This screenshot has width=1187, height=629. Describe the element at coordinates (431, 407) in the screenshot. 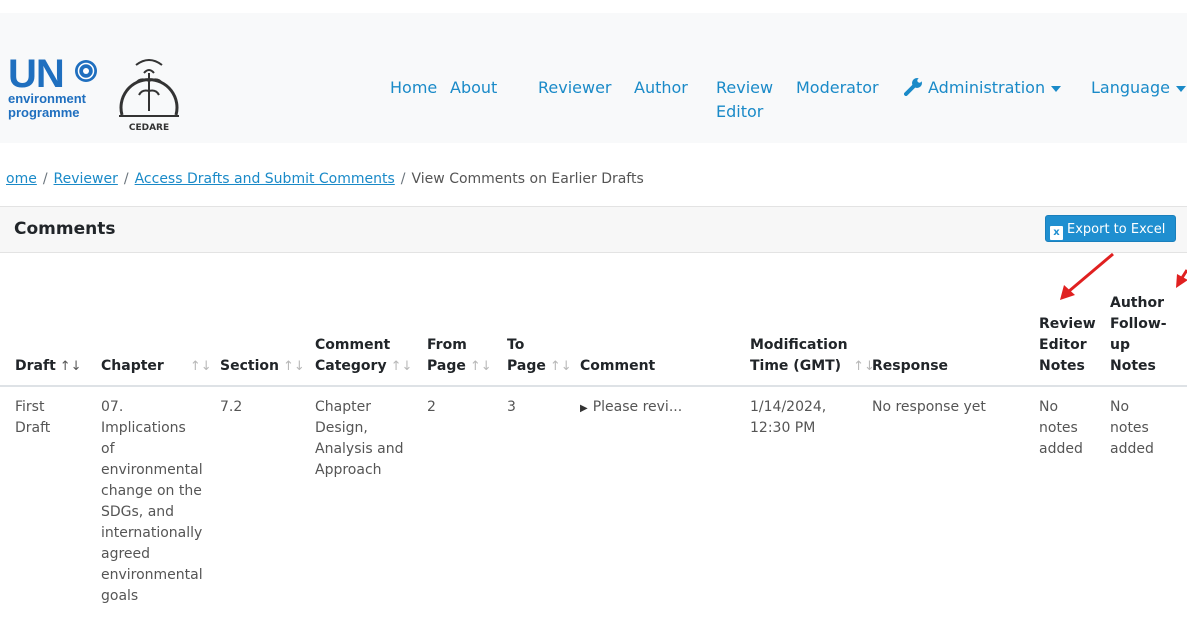

I see `cell-from-page: 2` at that location.